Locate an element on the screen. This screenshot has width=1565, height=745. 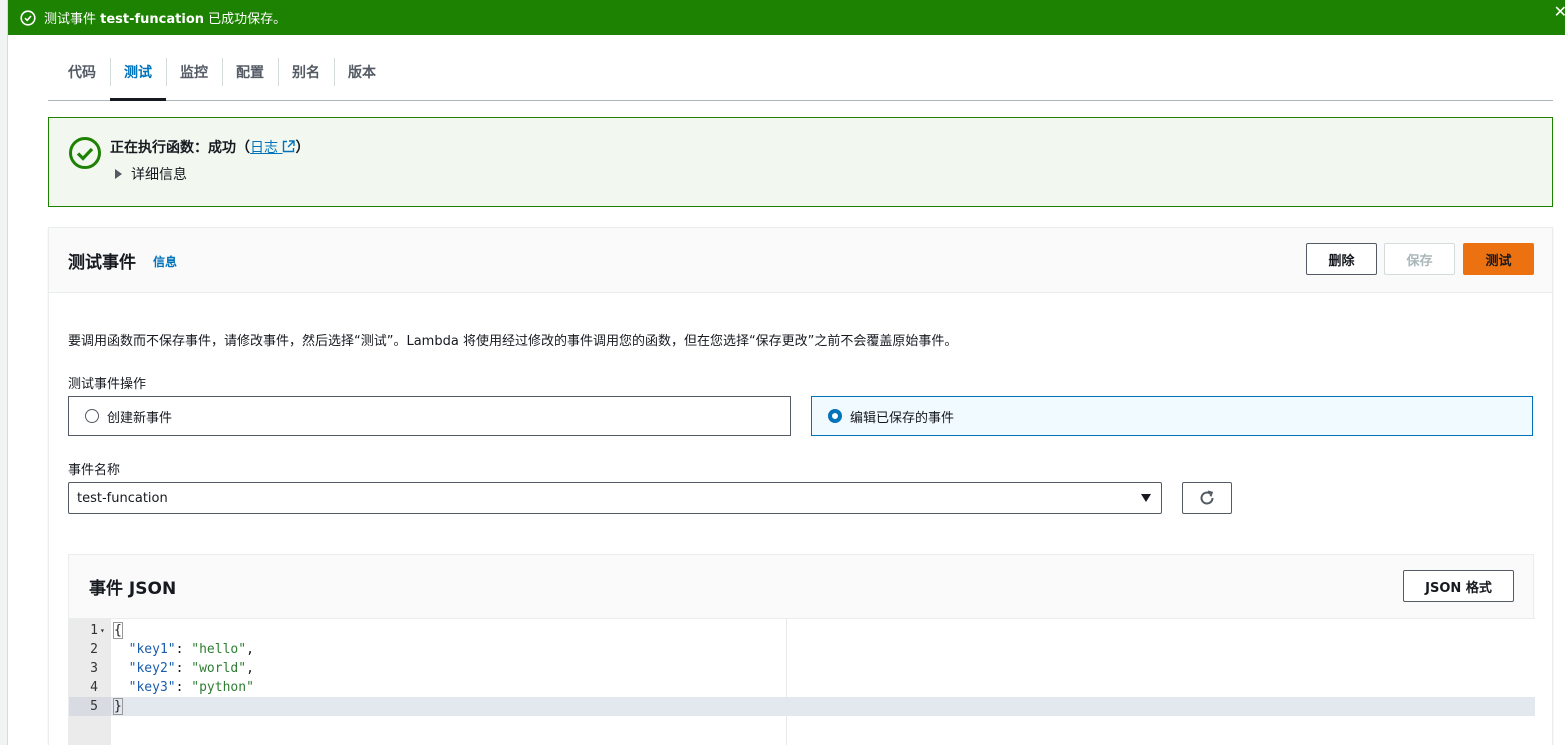
radio-create-new-event: 创建新事件 is located at coordinates (429, 416).